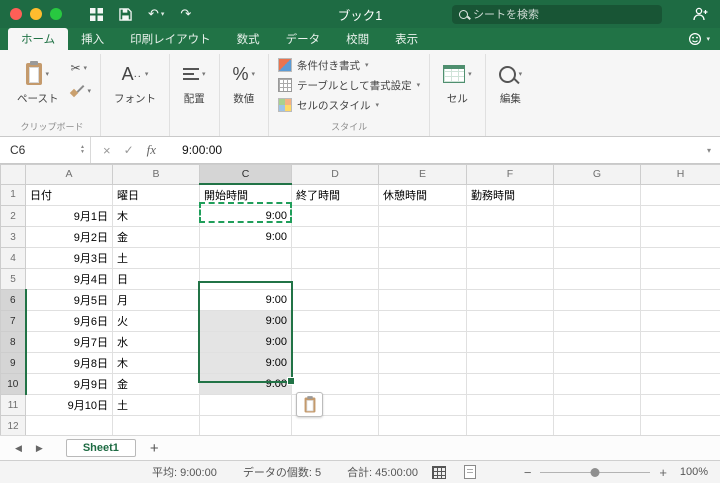 The image size is (720, 483). Describe the element at coordinates (680, 425) in the screenshot. I see `cell-H12` at that location.